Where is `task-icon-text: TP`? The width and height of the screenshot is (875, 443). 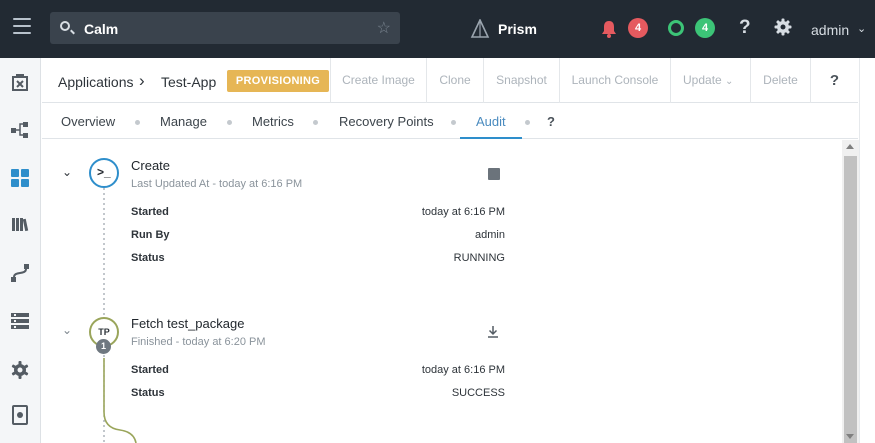 task-icon-text: TP is located at coordinates (104, 332).